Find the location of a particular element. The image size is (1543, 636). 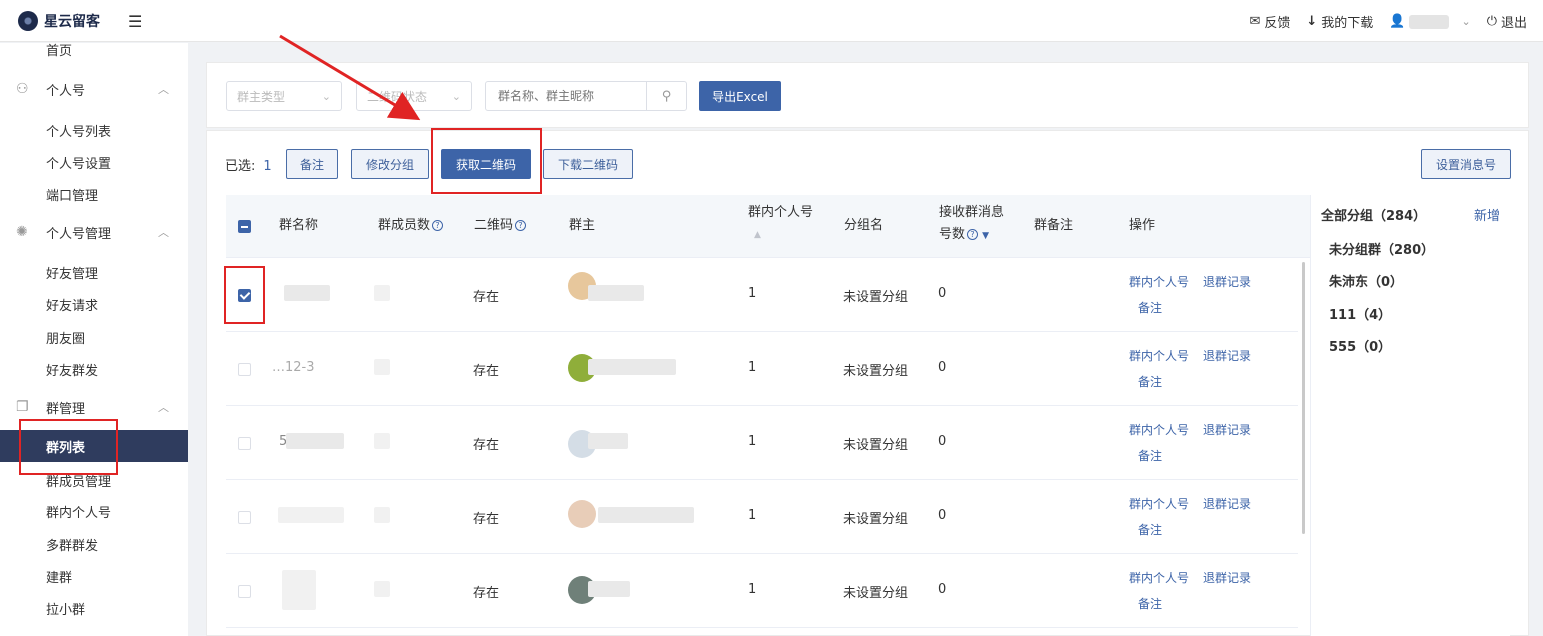

table-row: 5 存在 1 未设置分组 0 群内个人号 退群记录 备注 is located at coordinates (762, 443).